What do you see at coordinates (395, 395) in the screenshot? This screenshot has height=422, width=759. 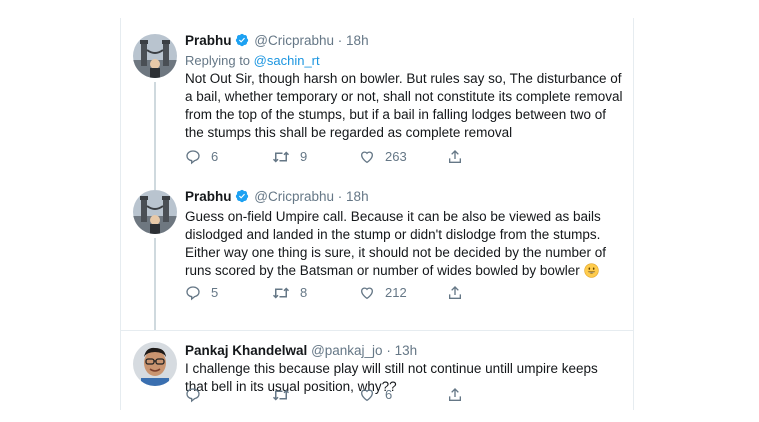 I see `tweet-actions: 6` at bounding box center [395, 395].